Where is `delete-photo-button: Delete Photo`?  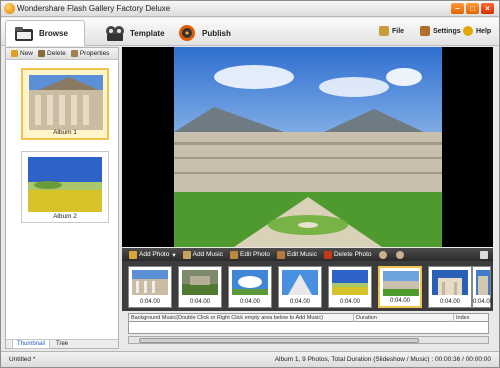 delete-photo-button: Delete Photo is located at coordinates (347, 254).